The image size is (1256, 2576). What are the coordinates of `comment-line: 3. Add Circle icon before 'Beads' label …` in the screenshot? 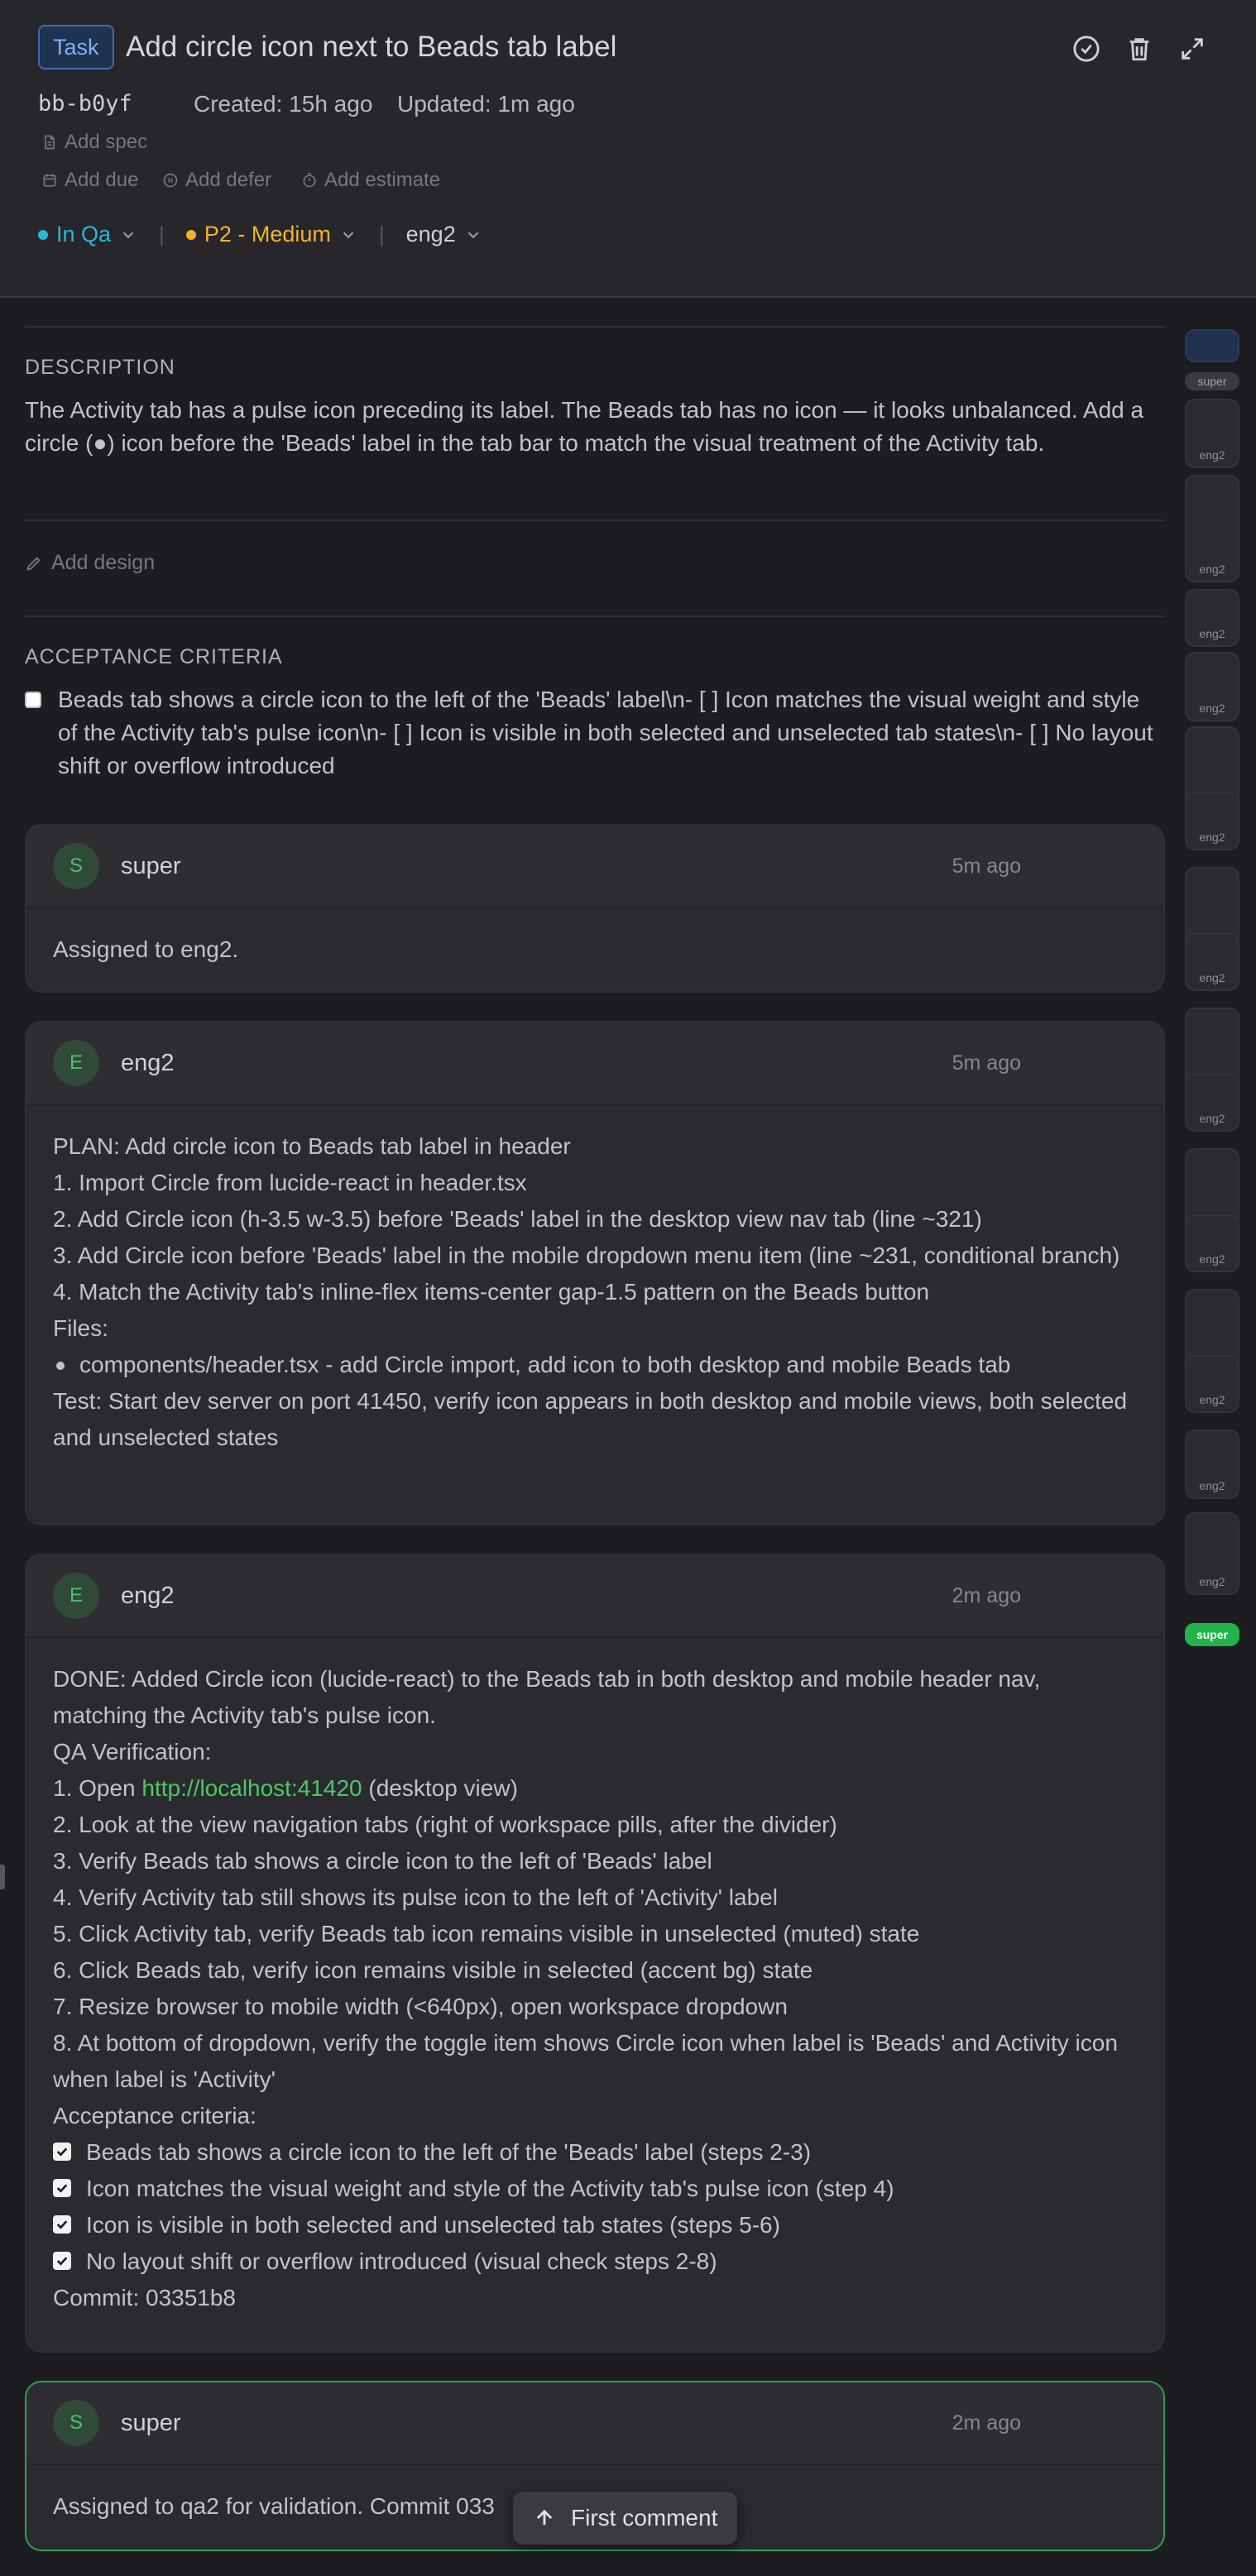 It's located at (586, 1256).